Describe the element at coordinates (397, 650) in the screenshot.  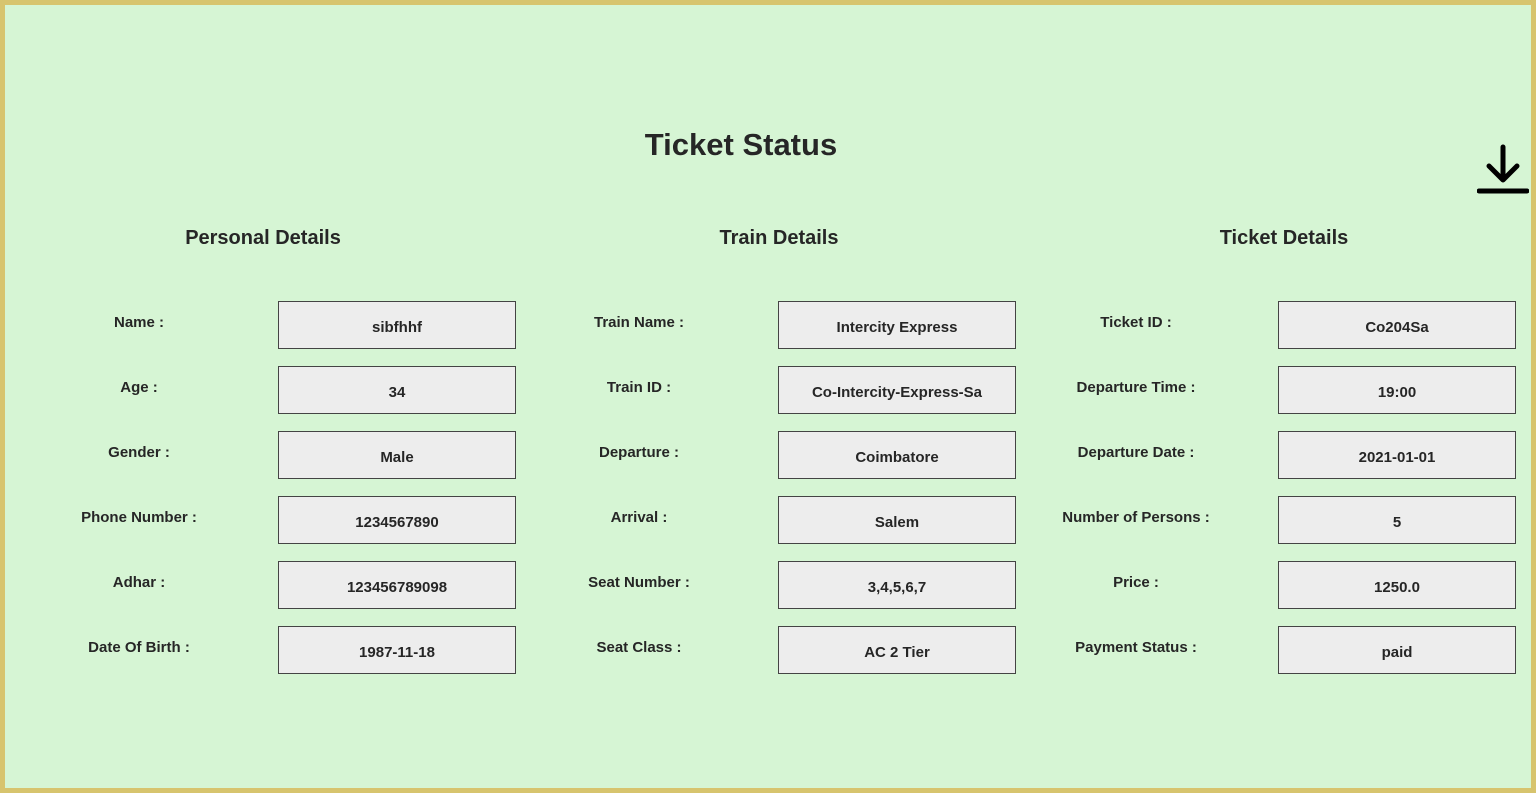
I see `date-of-birth-value: 1987-11-18` at that location.